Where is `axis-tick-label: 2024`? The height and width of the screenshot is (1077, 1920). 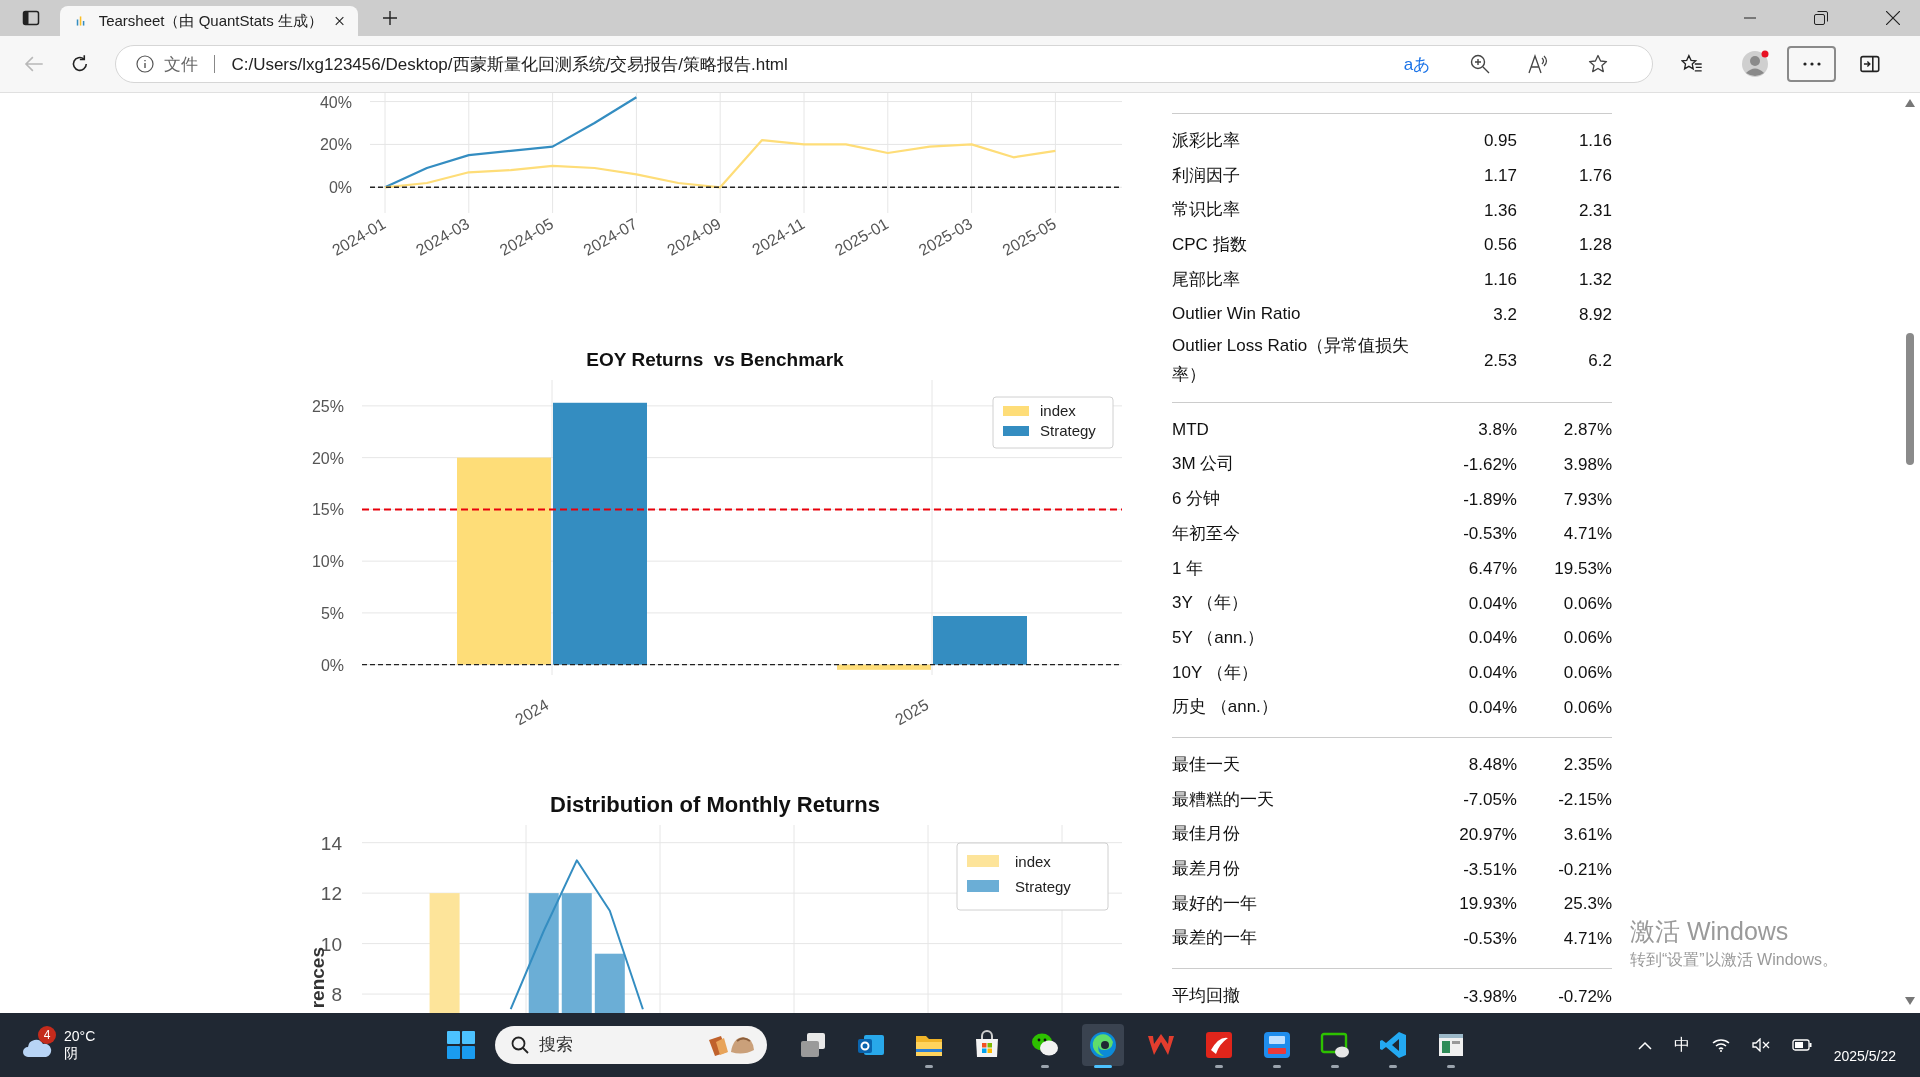 axis-tick-label: 2024 is located at coordinates (532, 712).